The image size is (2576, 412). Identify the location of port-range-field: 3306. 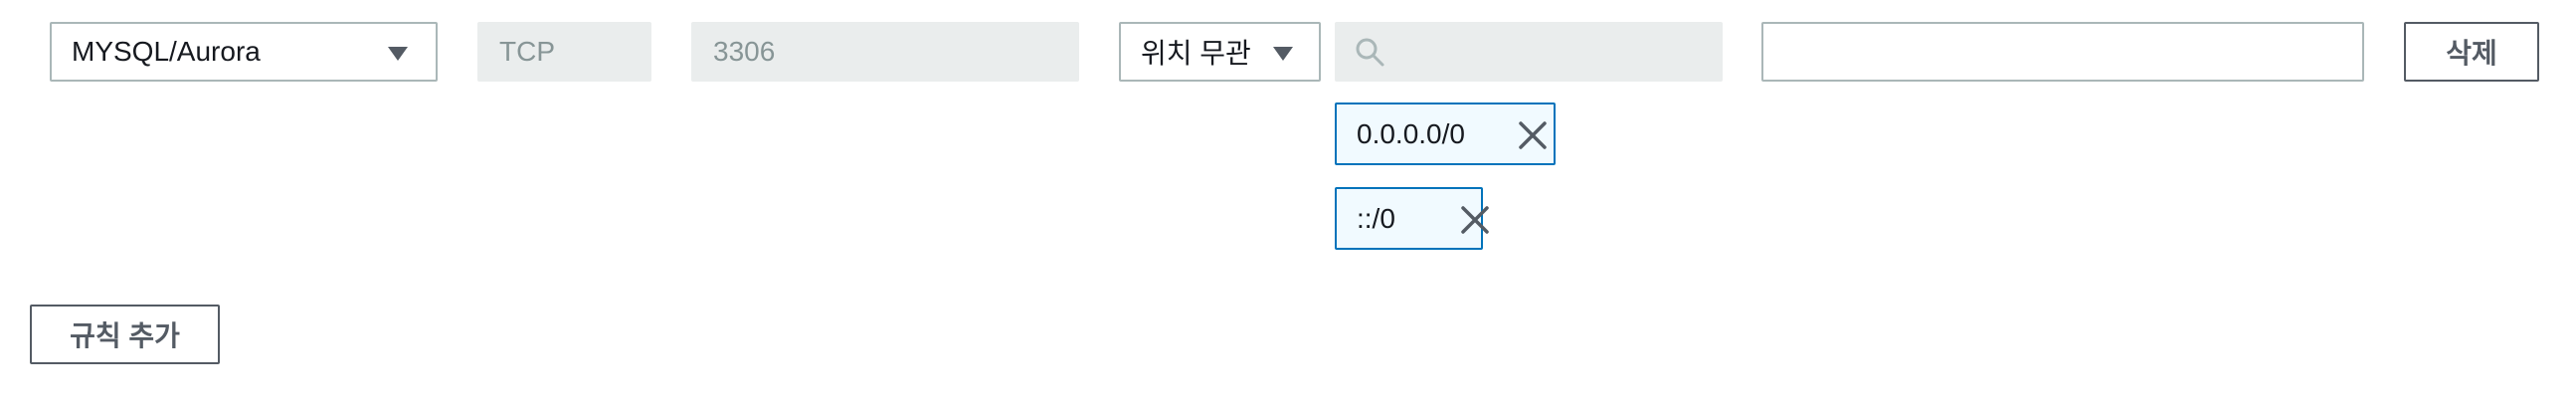
(885, 52).